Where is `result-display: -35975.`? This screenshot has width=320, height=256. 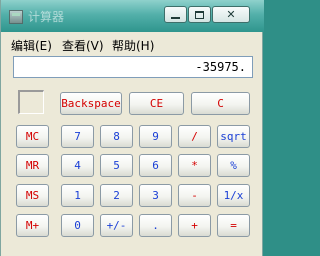
result-display: -35975. is located at coordinates (133, 67).